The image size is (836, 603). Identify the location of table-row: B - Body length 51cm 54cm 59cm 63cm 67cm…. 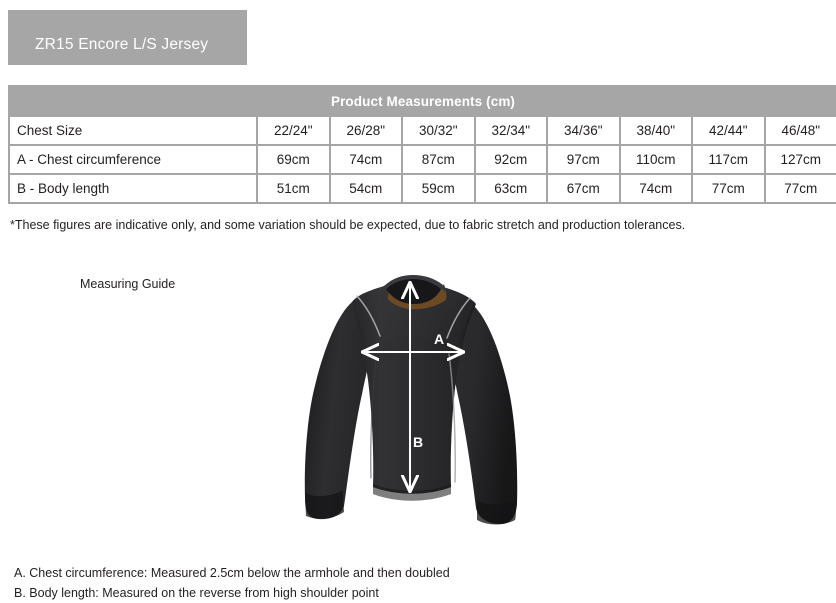
(422, 188).